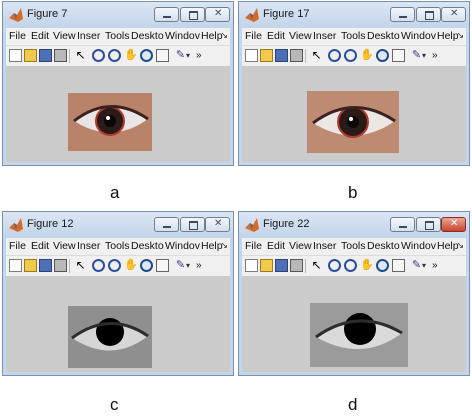  What do you see at coordinates (118, 15) in the screenshot?
I see `title-bar: Figure 7` at bounding box center [118, 15].